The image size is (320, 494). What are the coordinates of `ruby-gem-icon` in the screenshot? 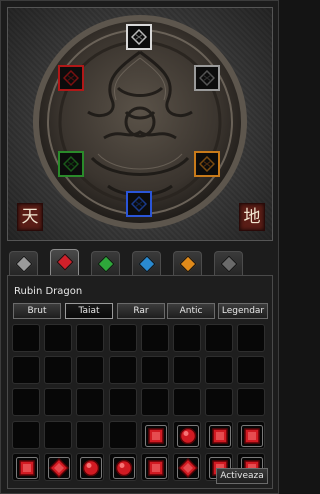 It's located at (65, 262).